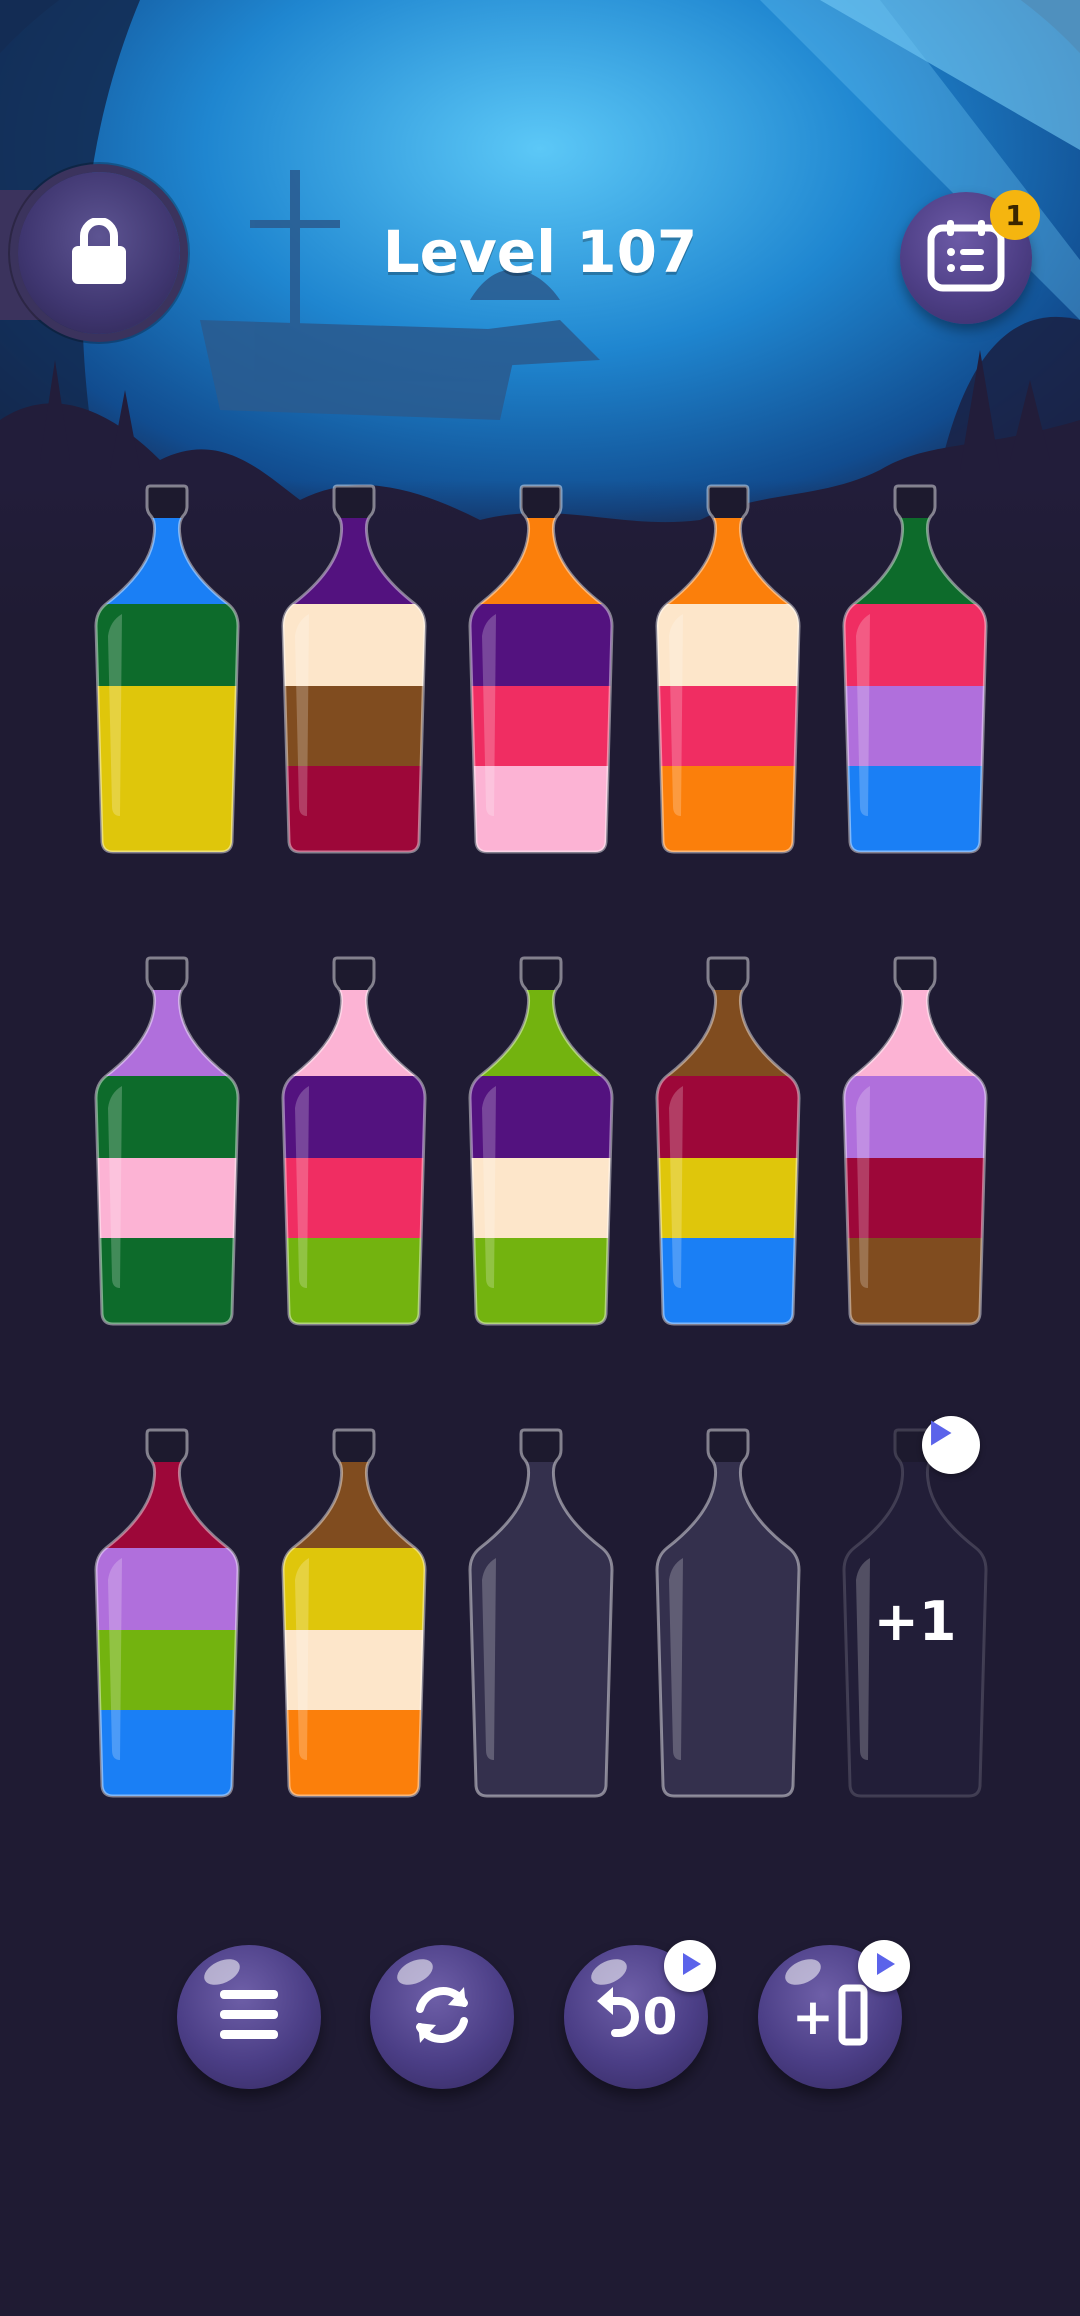 The width and height of the screenshot is (1080, 2316). I want to click on locked-extra-bottle: +1, so click(915, 1608).